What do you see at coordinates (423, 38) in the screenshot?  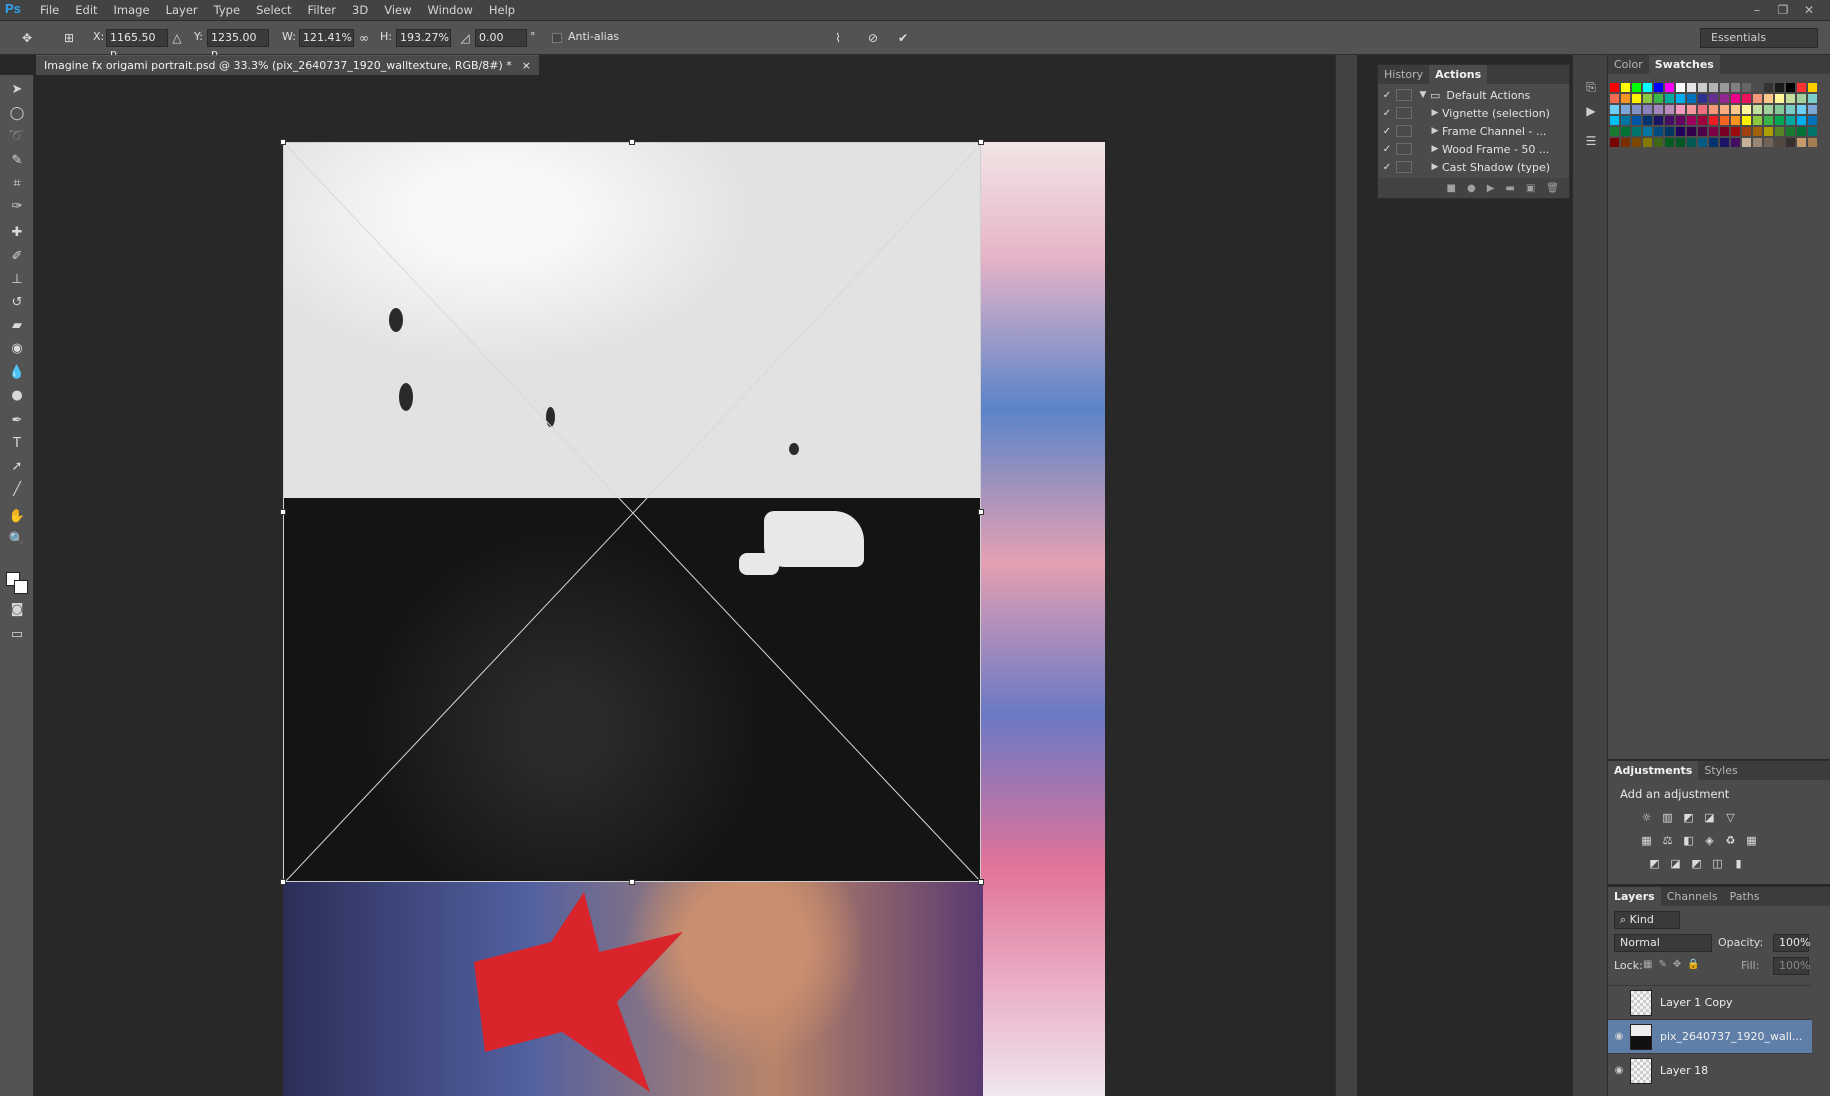 I see `height-field: 193.27%` at bounding box center [423, 38].